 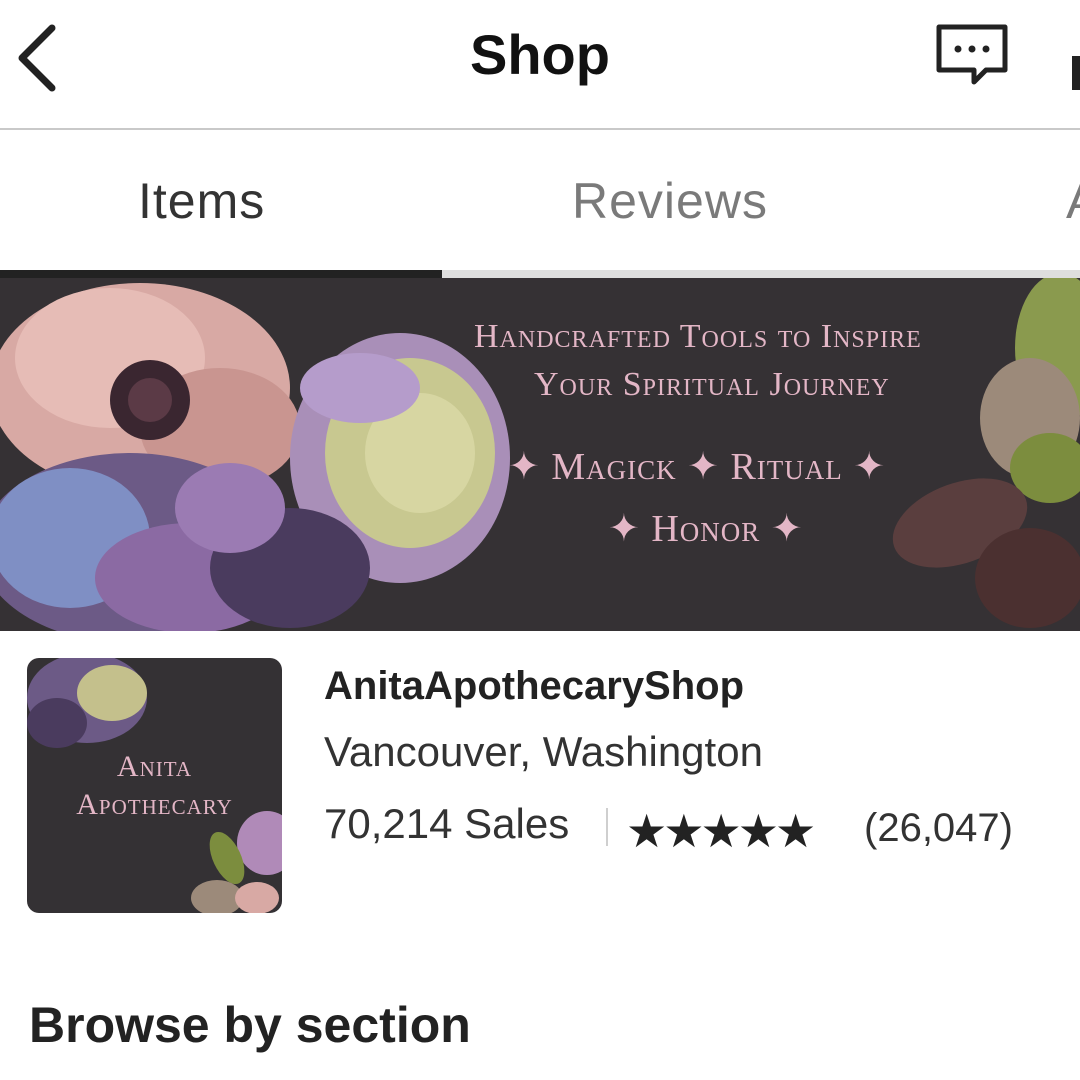 I want to click on top-nav-bar: Shop, so click(x=540, y=65).